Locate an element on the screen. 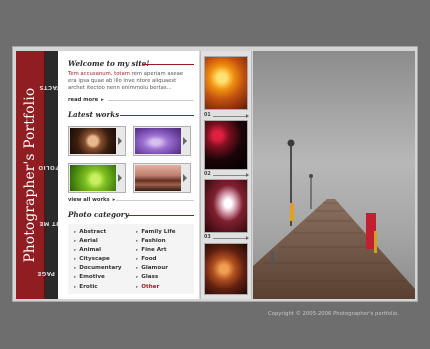 The width and height of the screenshot is (430, 349). category-link-active: ▸ Other is located at coordinates (156, 287).